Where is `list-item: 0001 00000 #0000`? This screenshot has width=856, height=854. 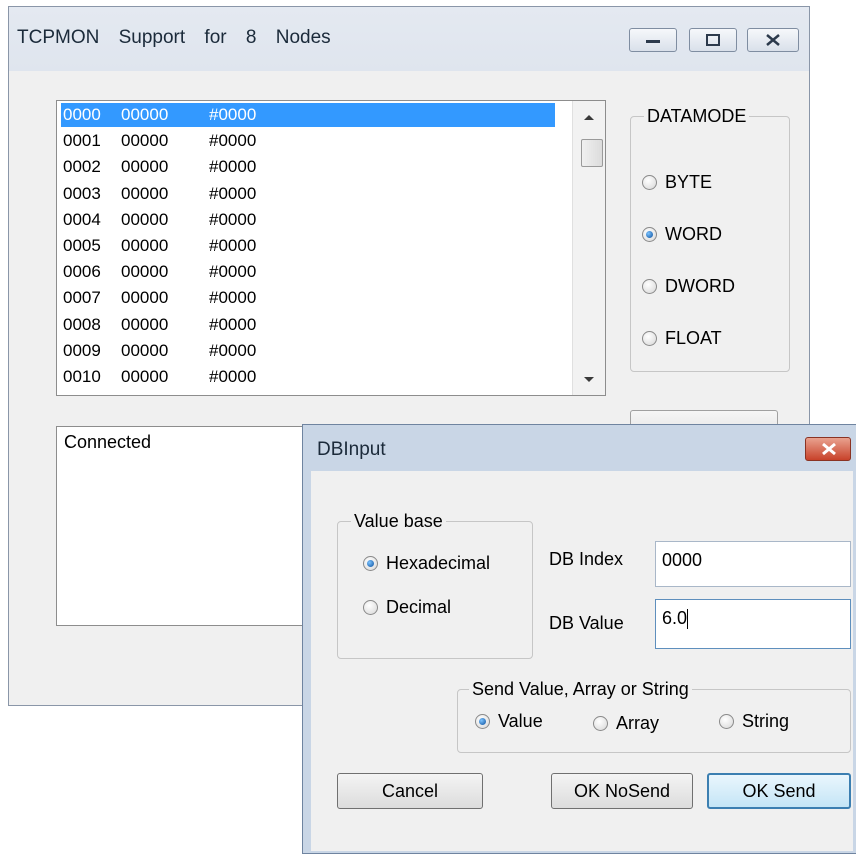
list-item: 0001 00000 #0000 is located at coordinates (306, 141).